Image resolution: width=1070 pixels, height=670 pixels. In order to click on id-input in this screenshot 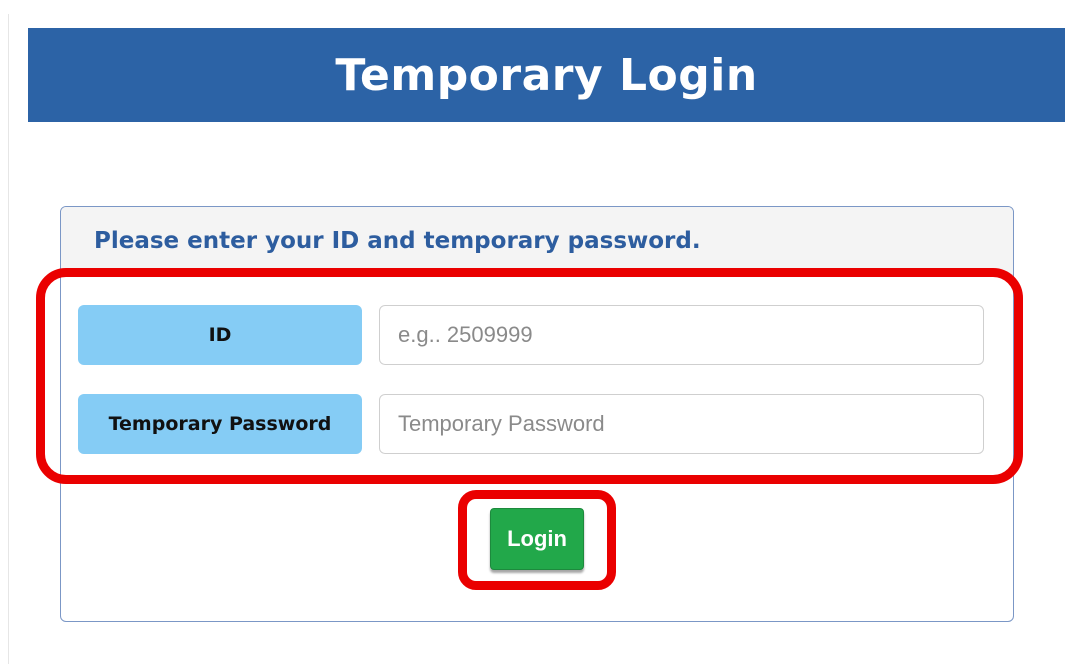, I will do `click(681, 335)`.